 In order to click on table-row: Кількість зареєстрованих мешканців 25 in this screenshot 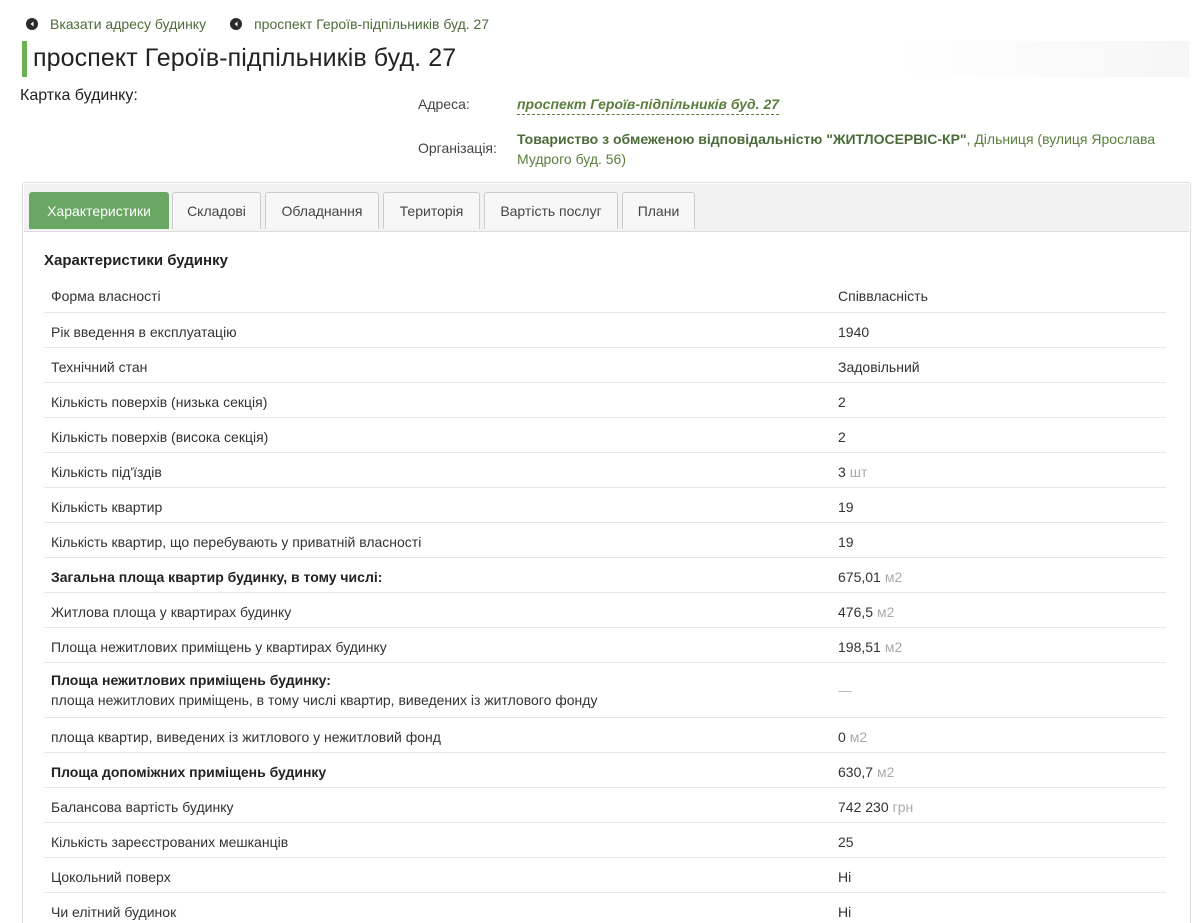, I will do `click(605, 839)`.